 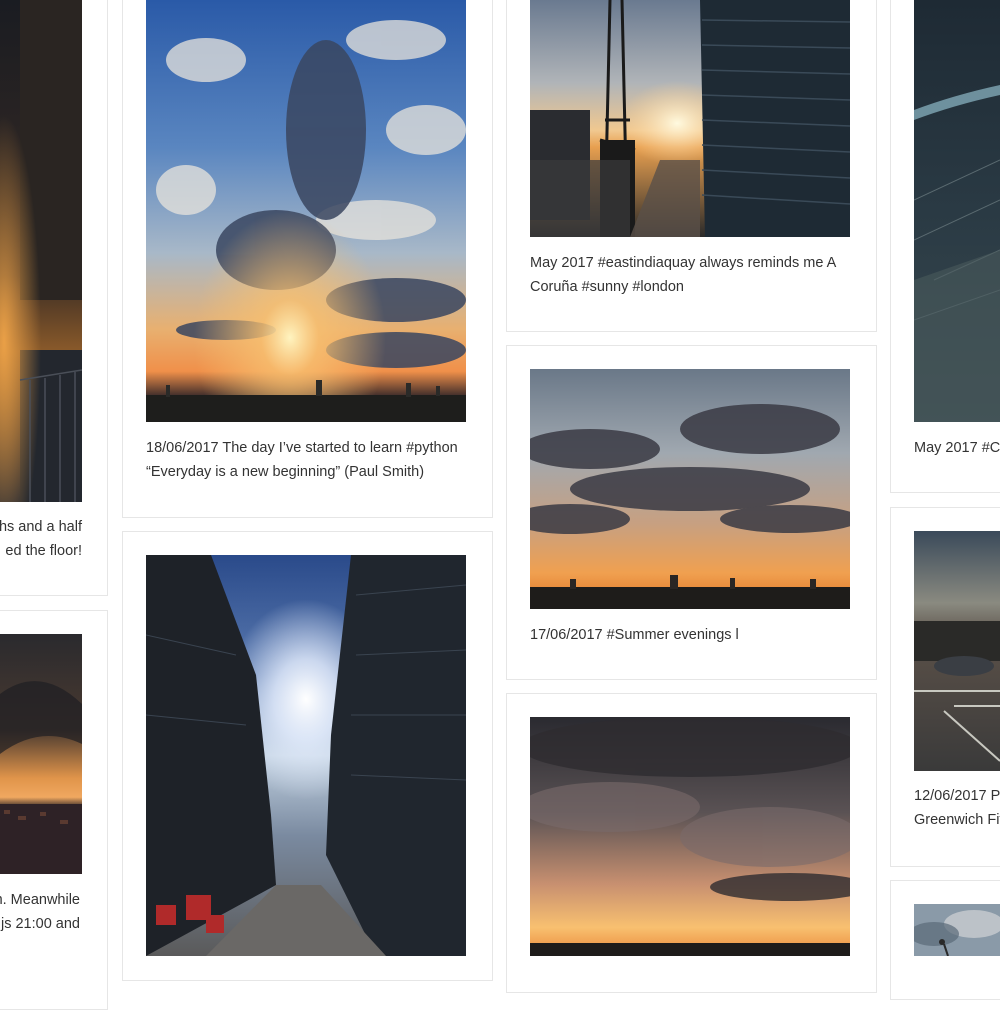 I want to click on lamp-post-photo-icon, so click(x=957, y=930).